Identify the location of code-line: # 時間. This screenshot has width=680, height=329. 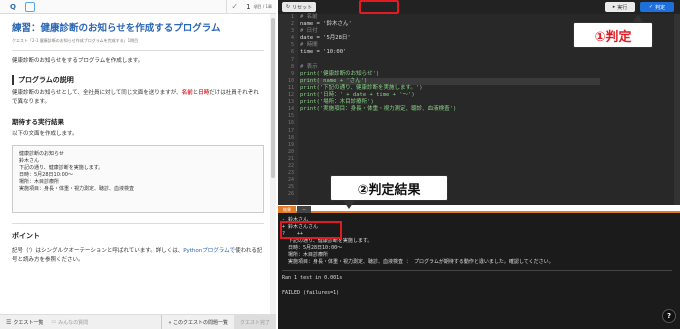
(309, 45).